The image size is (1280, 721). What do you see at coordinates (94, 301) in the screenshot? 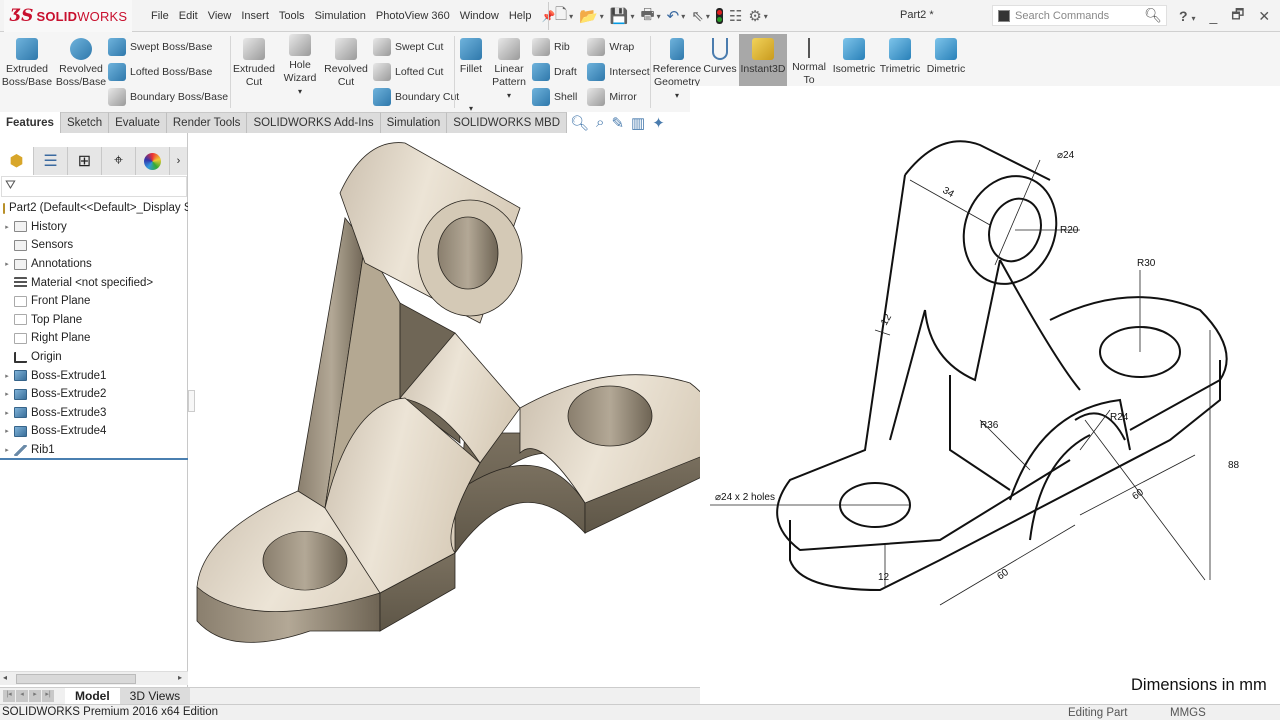
I see `tree-item-front-plane: Front Plane` at bounding box center [94, 301].